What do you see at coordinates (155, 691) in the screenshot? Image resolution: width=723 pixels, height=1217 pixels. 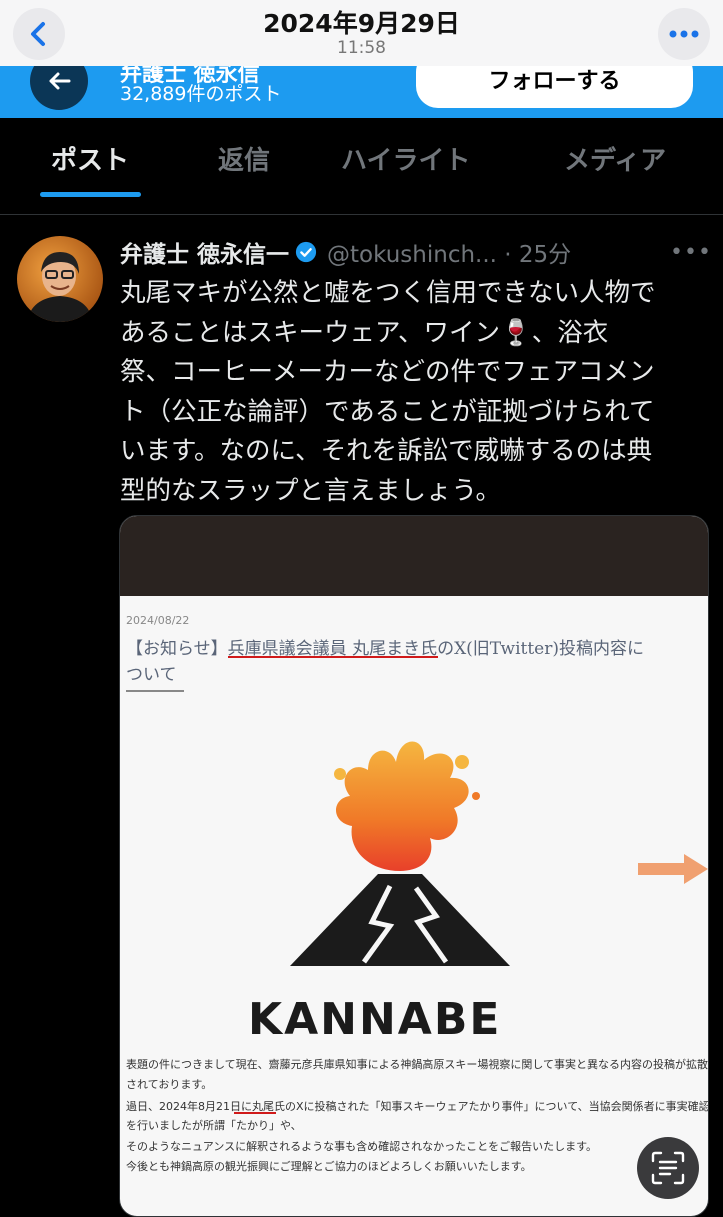 I see `title-divider` at bounding box center [155, 691].